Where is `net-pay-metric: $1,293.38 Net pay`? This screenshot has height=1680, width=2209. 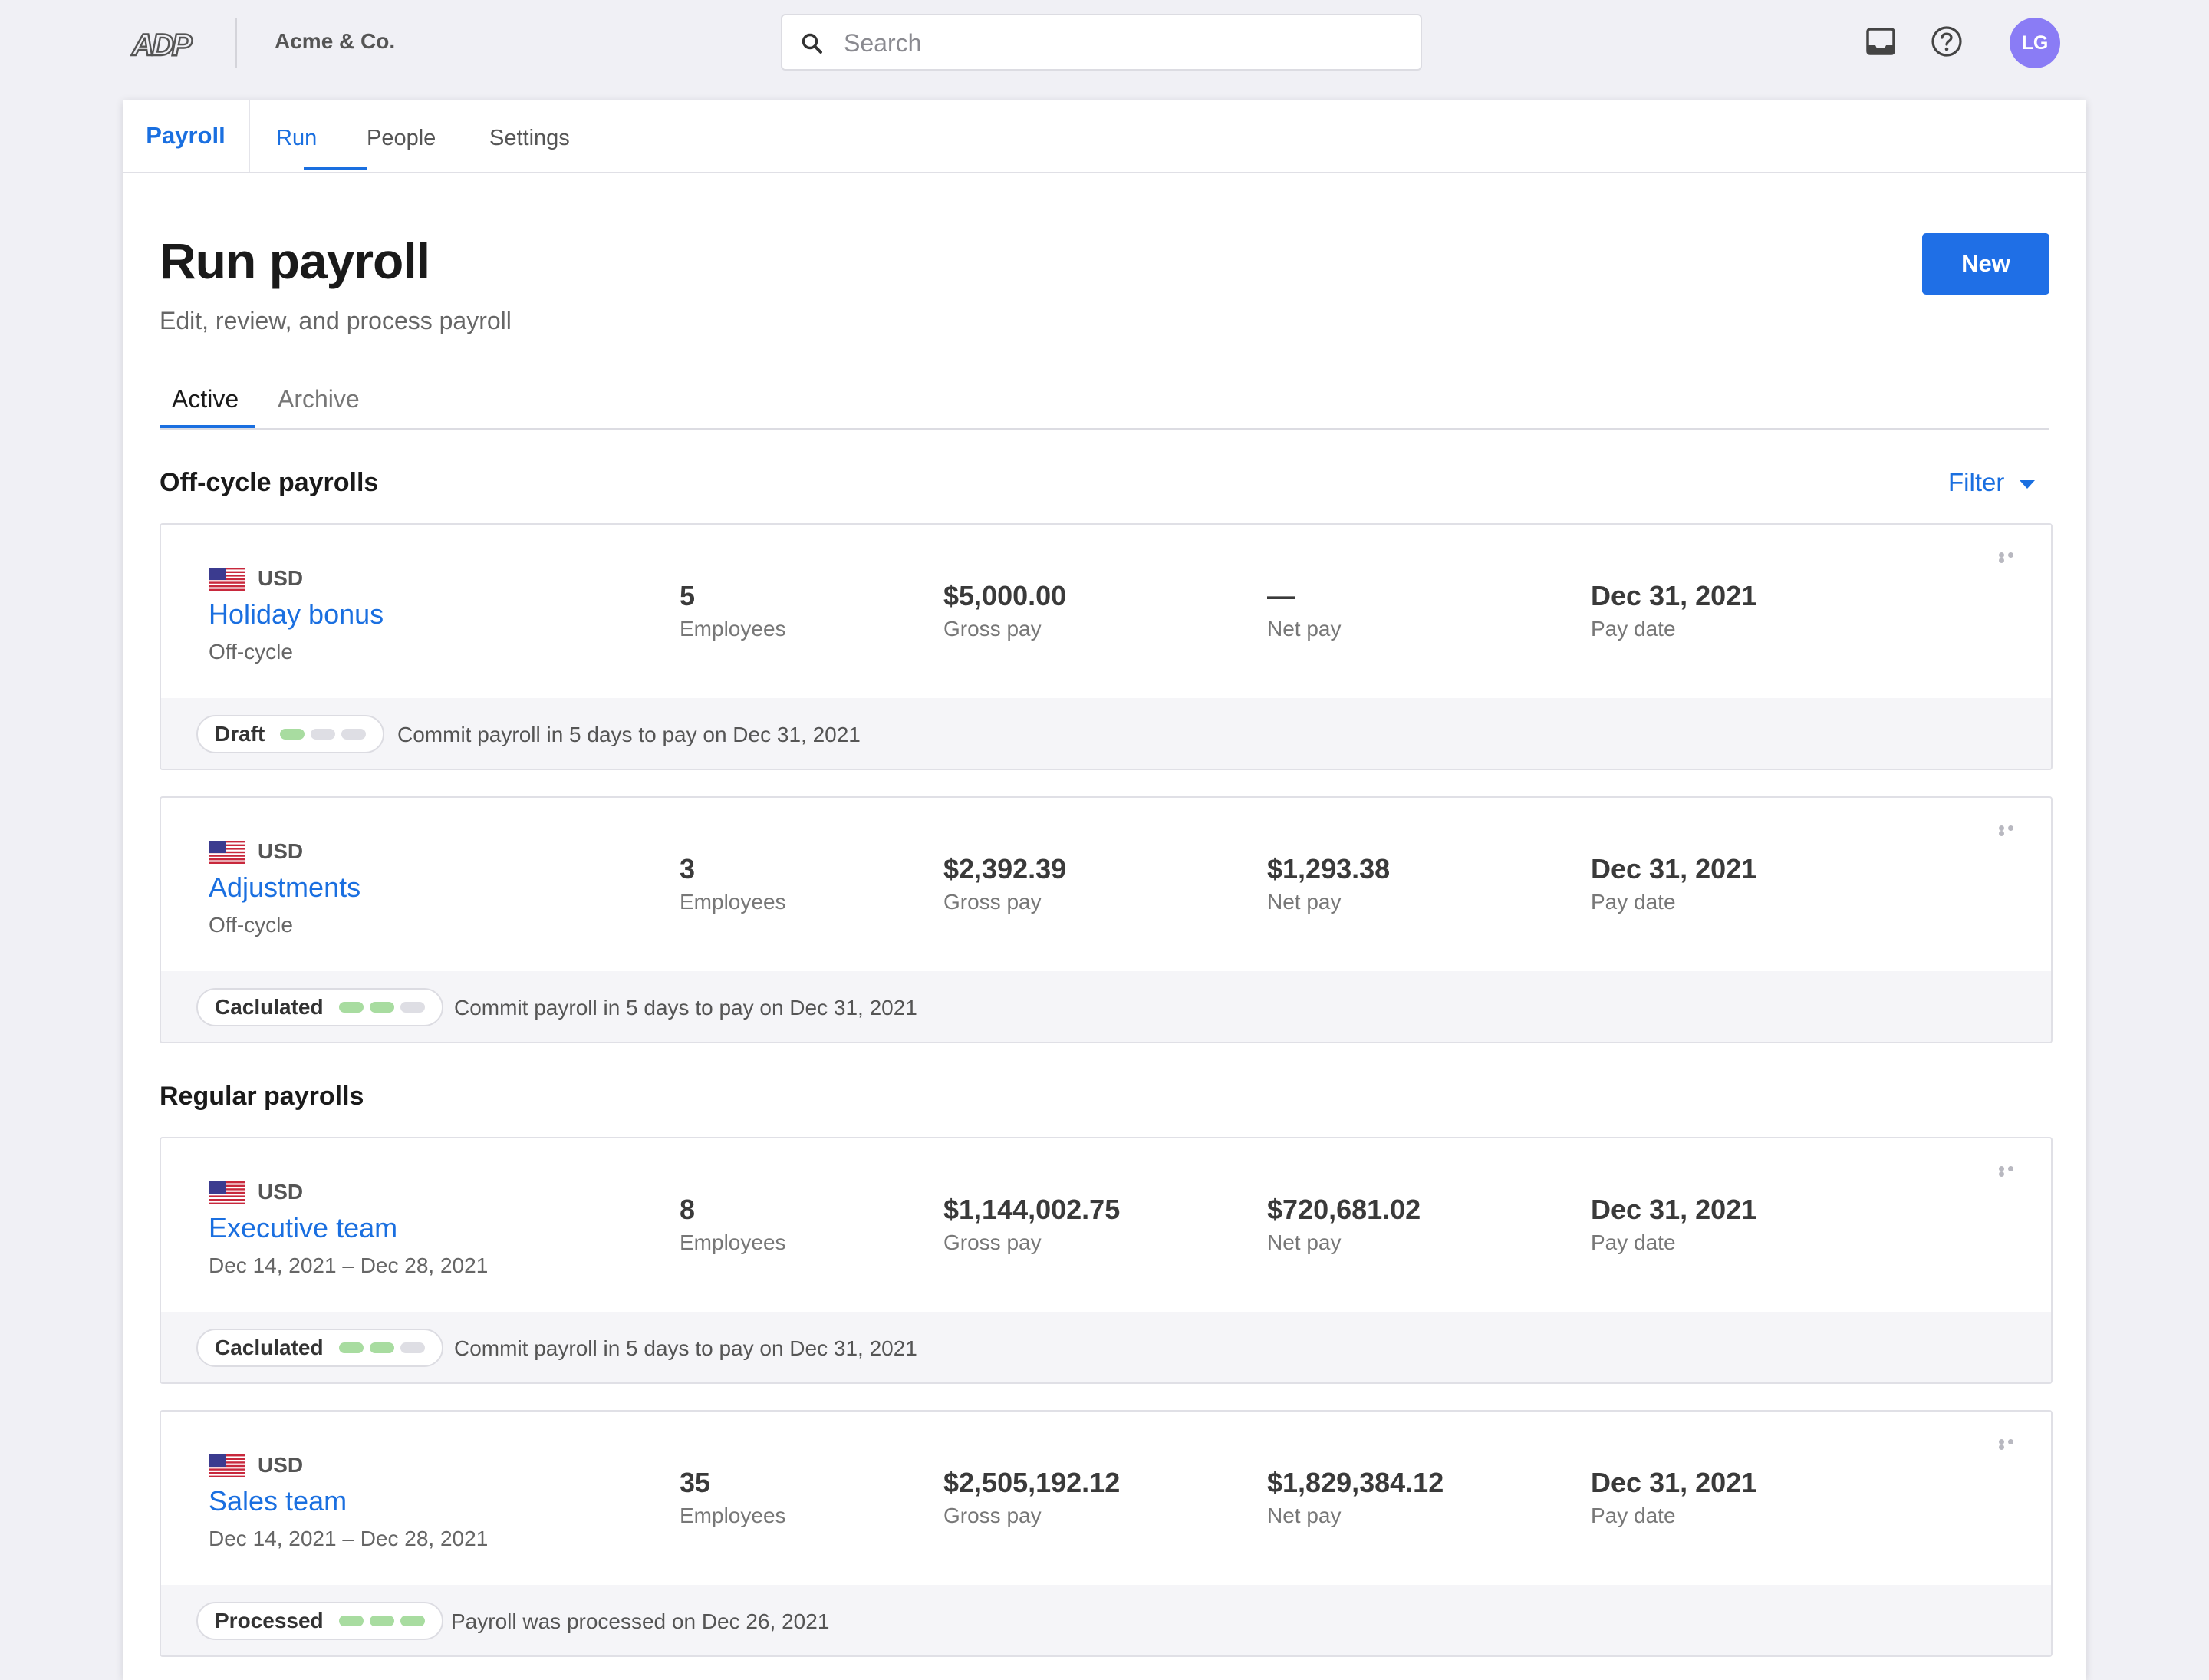
net-pay-metric: $1,293.38 Net pay is located at coordinates (1328, 883).